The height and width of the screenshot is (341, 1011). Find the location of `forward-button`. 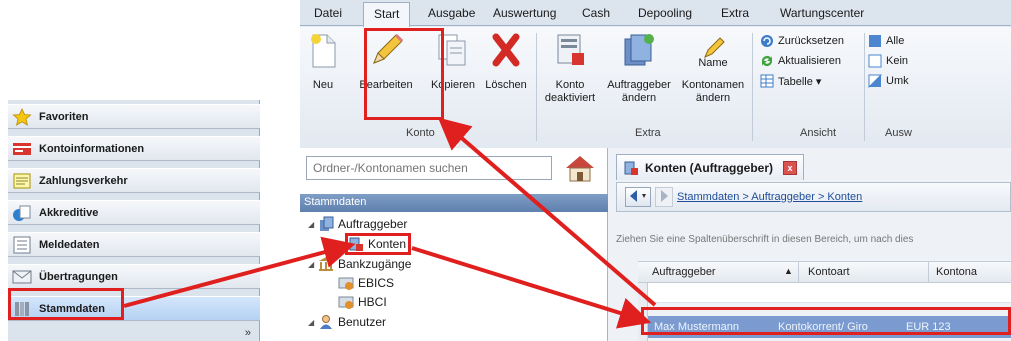

forward-button is located at coordinates (664, 197).